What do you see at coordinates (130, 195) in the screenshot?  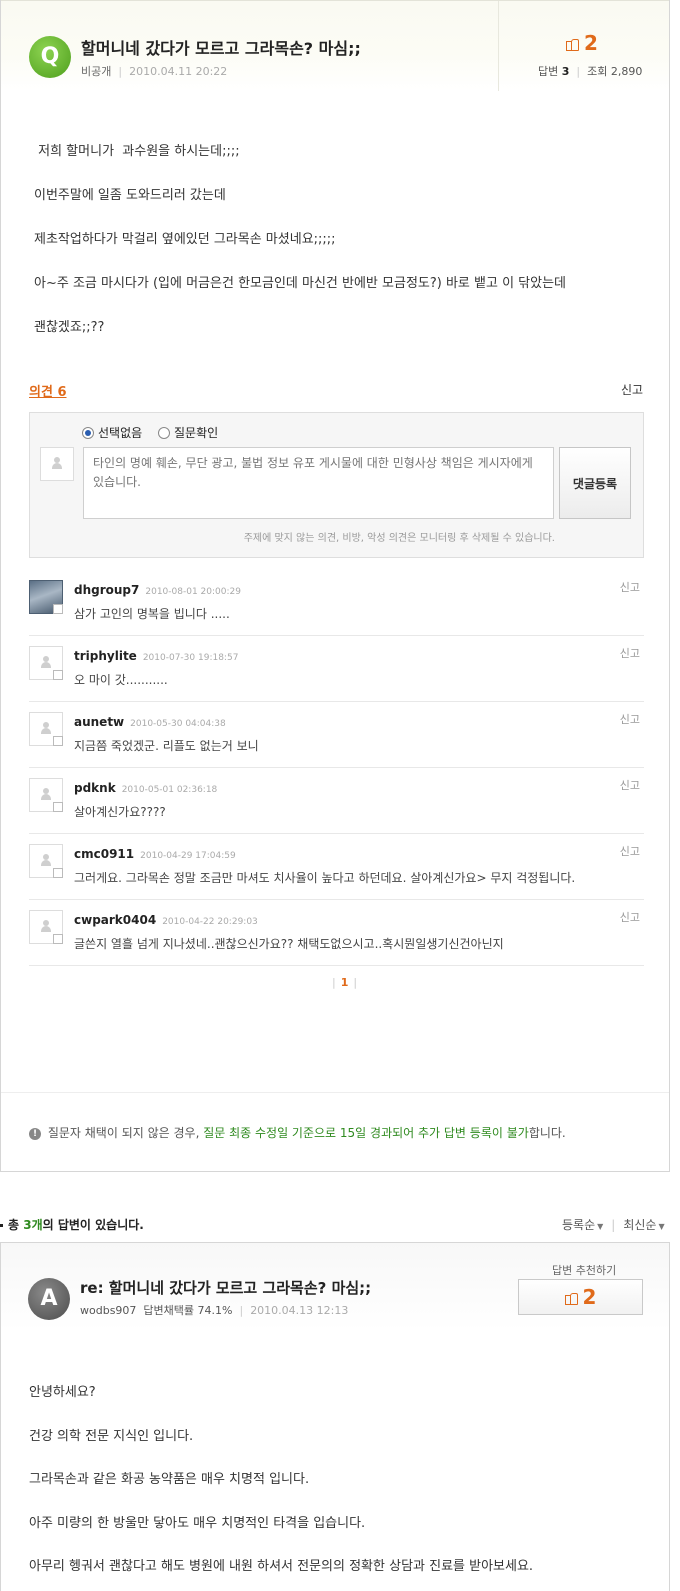 I see `question-body-line: 이번주말에 일좀 도와드리러 갔는데` at bounding box center [130, 195].